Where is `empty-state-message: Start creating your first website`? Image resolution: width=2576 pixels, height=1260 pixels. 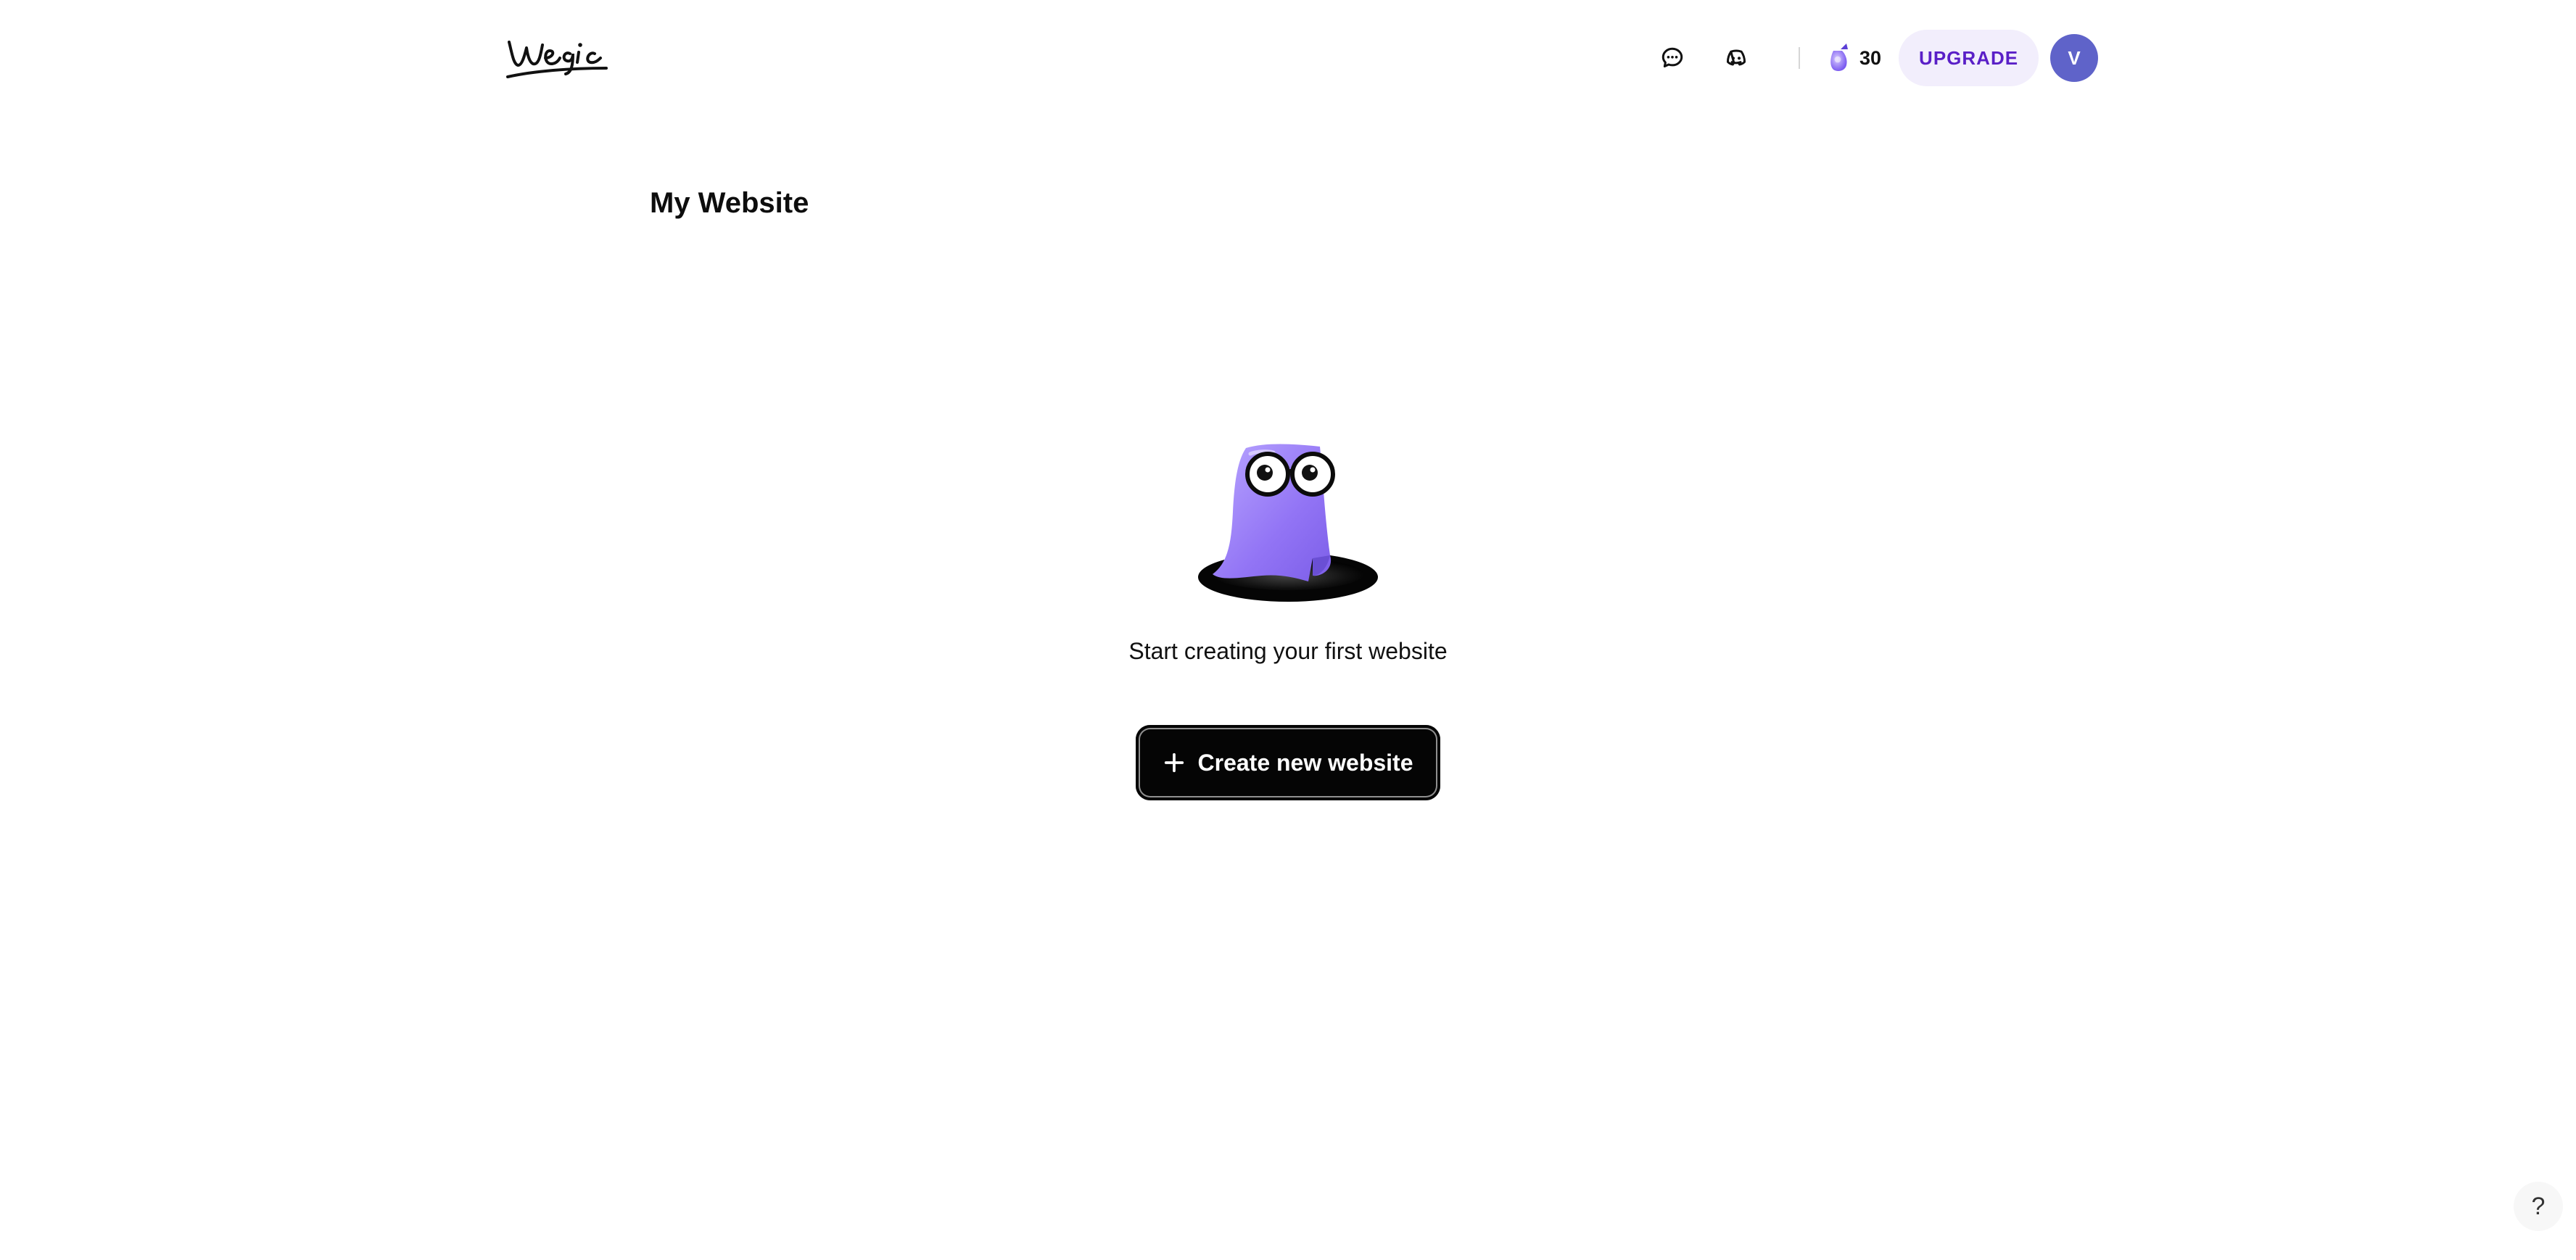
empty-state-message: Start creating your first website is located at coordinates (1288, 651).